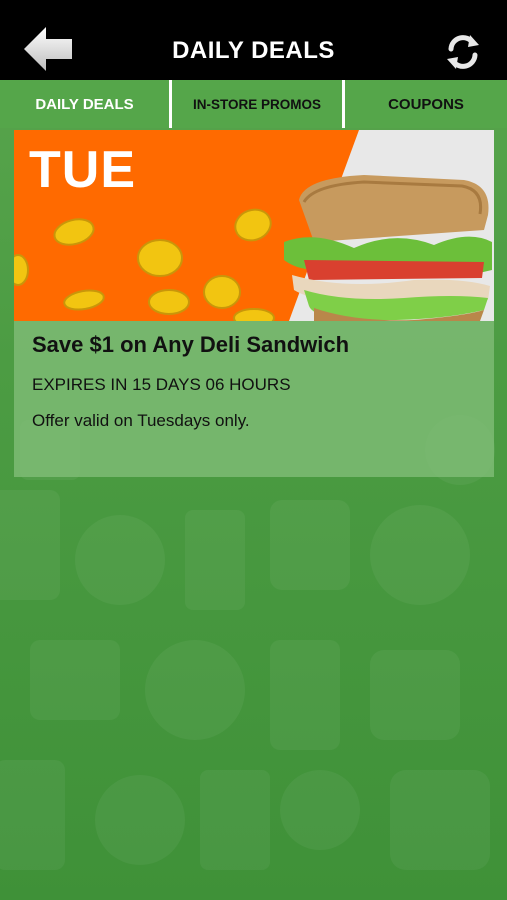  Describe the element at coordinates (161, 384) in the screenshot. I see `deal-expiry: EXPIRES IN 15 DAYS 06 HOURS` at that location.